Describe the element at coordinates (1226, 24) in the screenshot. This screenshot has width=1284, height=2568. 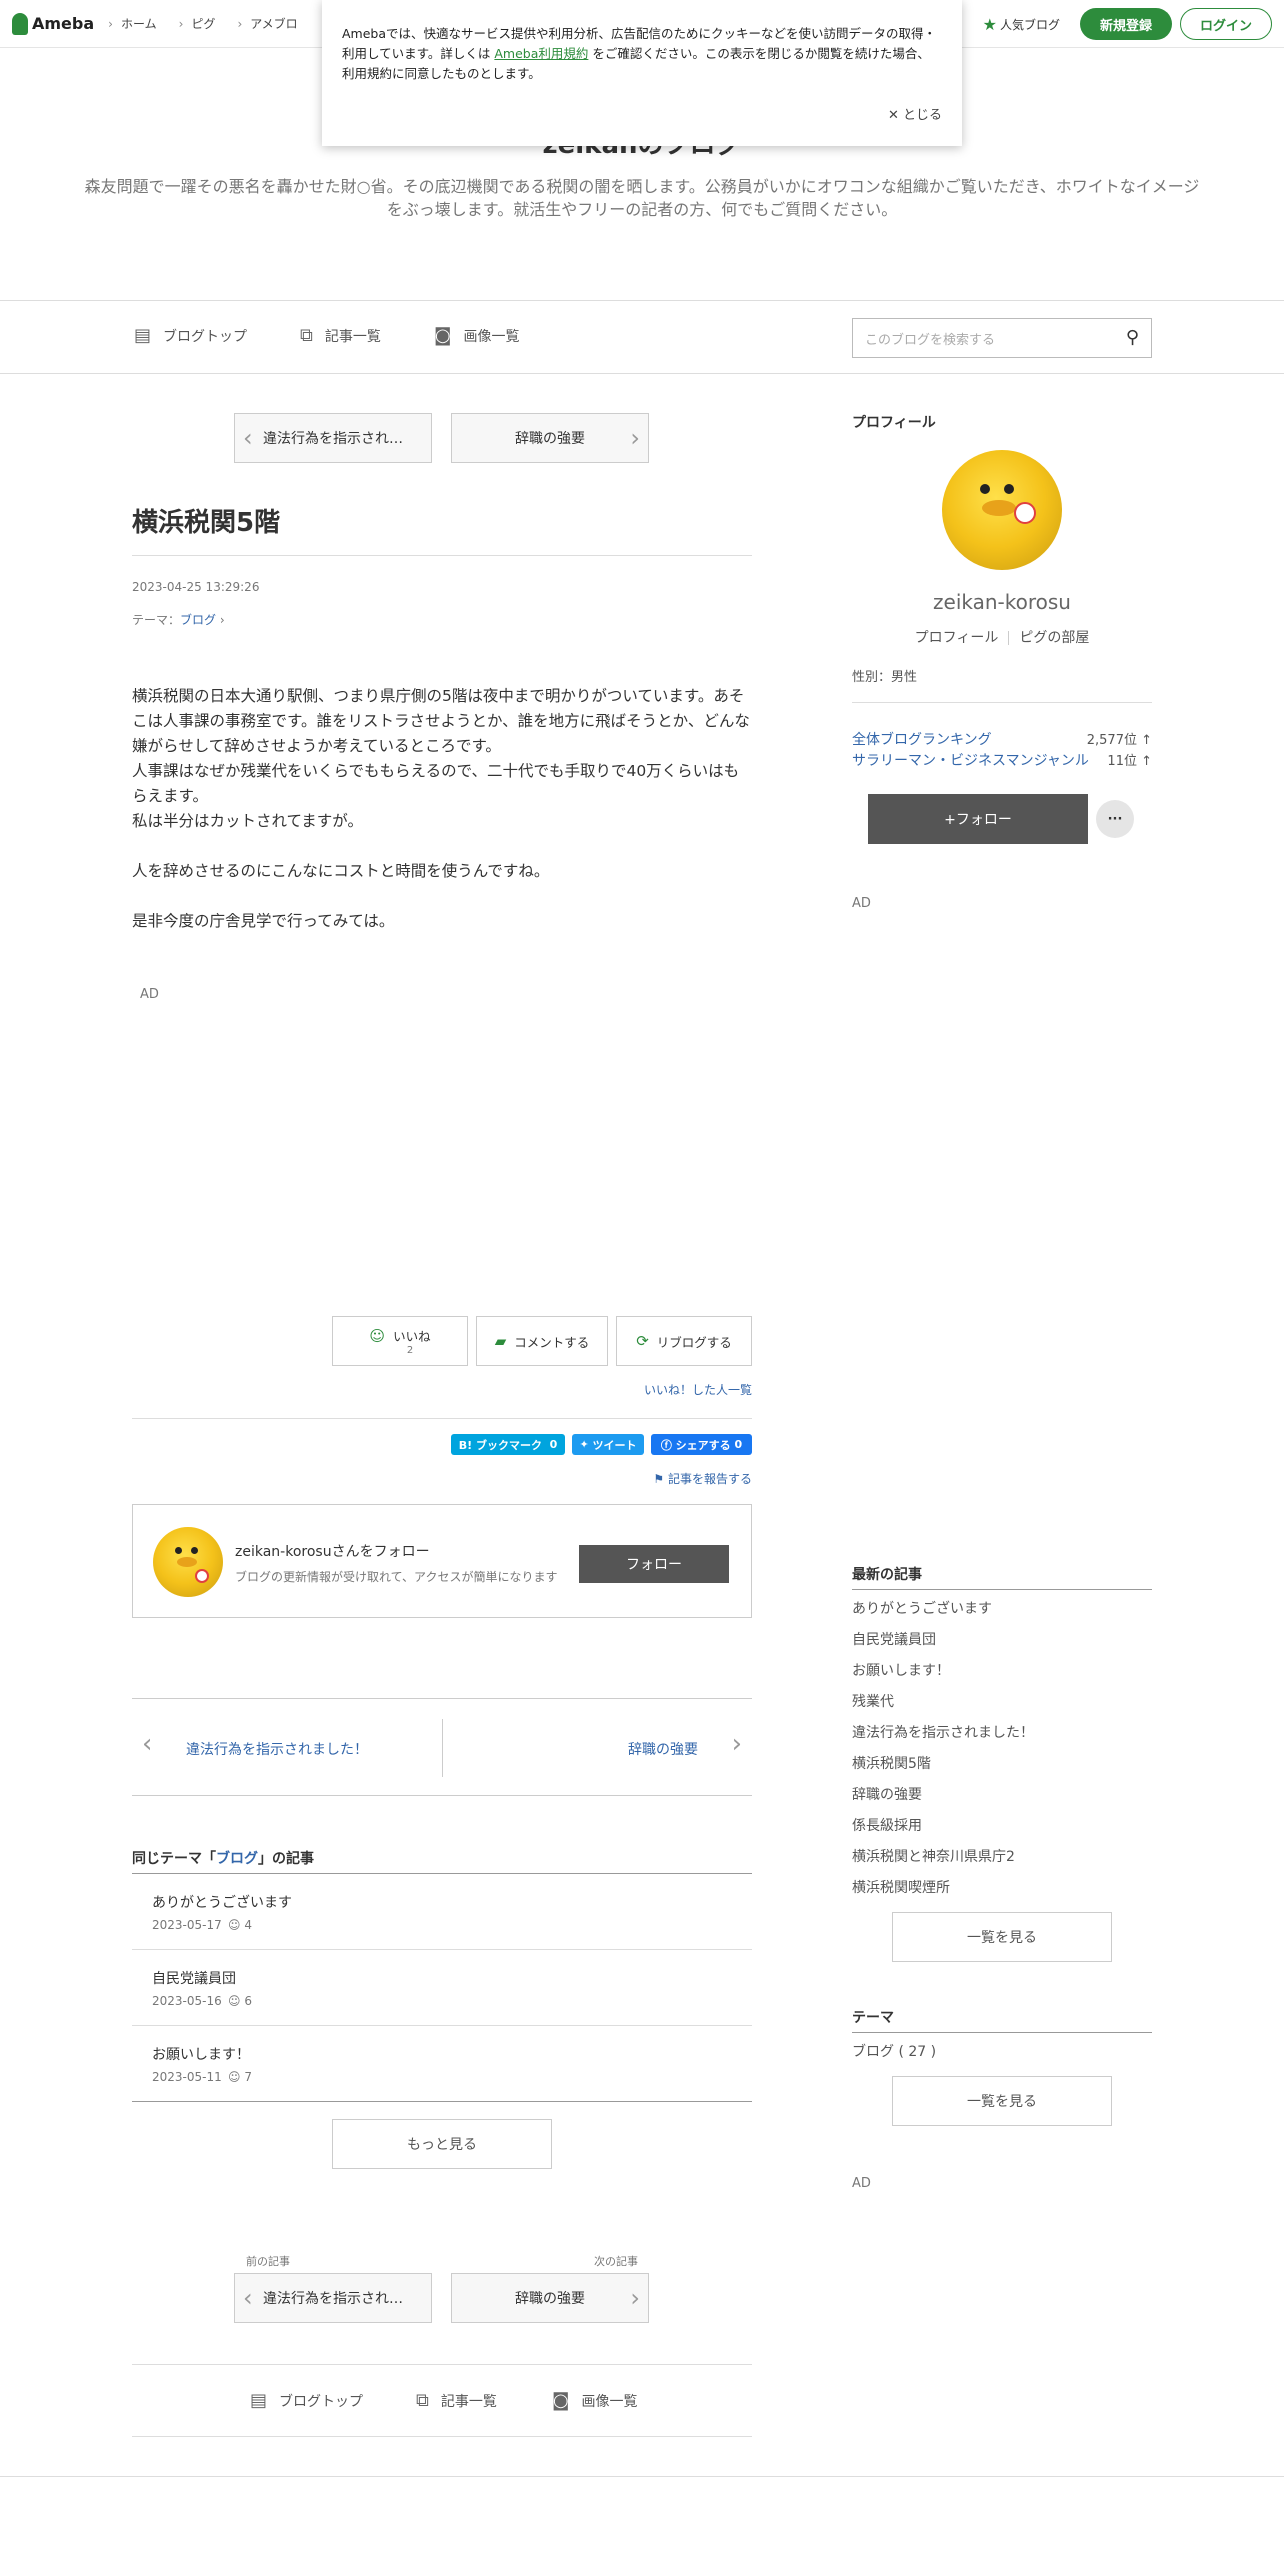
I see `login-button: ログイン` at that location.